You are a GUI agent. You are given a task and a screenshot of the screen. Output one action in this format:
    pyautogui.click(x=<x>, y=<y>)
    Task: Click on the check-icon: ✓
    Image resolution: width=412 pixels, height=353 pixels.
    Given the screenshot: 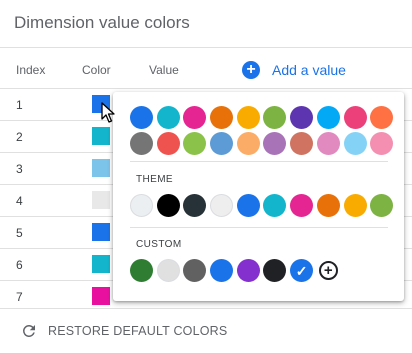 What is the action you would take?
    pyautogui.click(x=301, y=270)
    